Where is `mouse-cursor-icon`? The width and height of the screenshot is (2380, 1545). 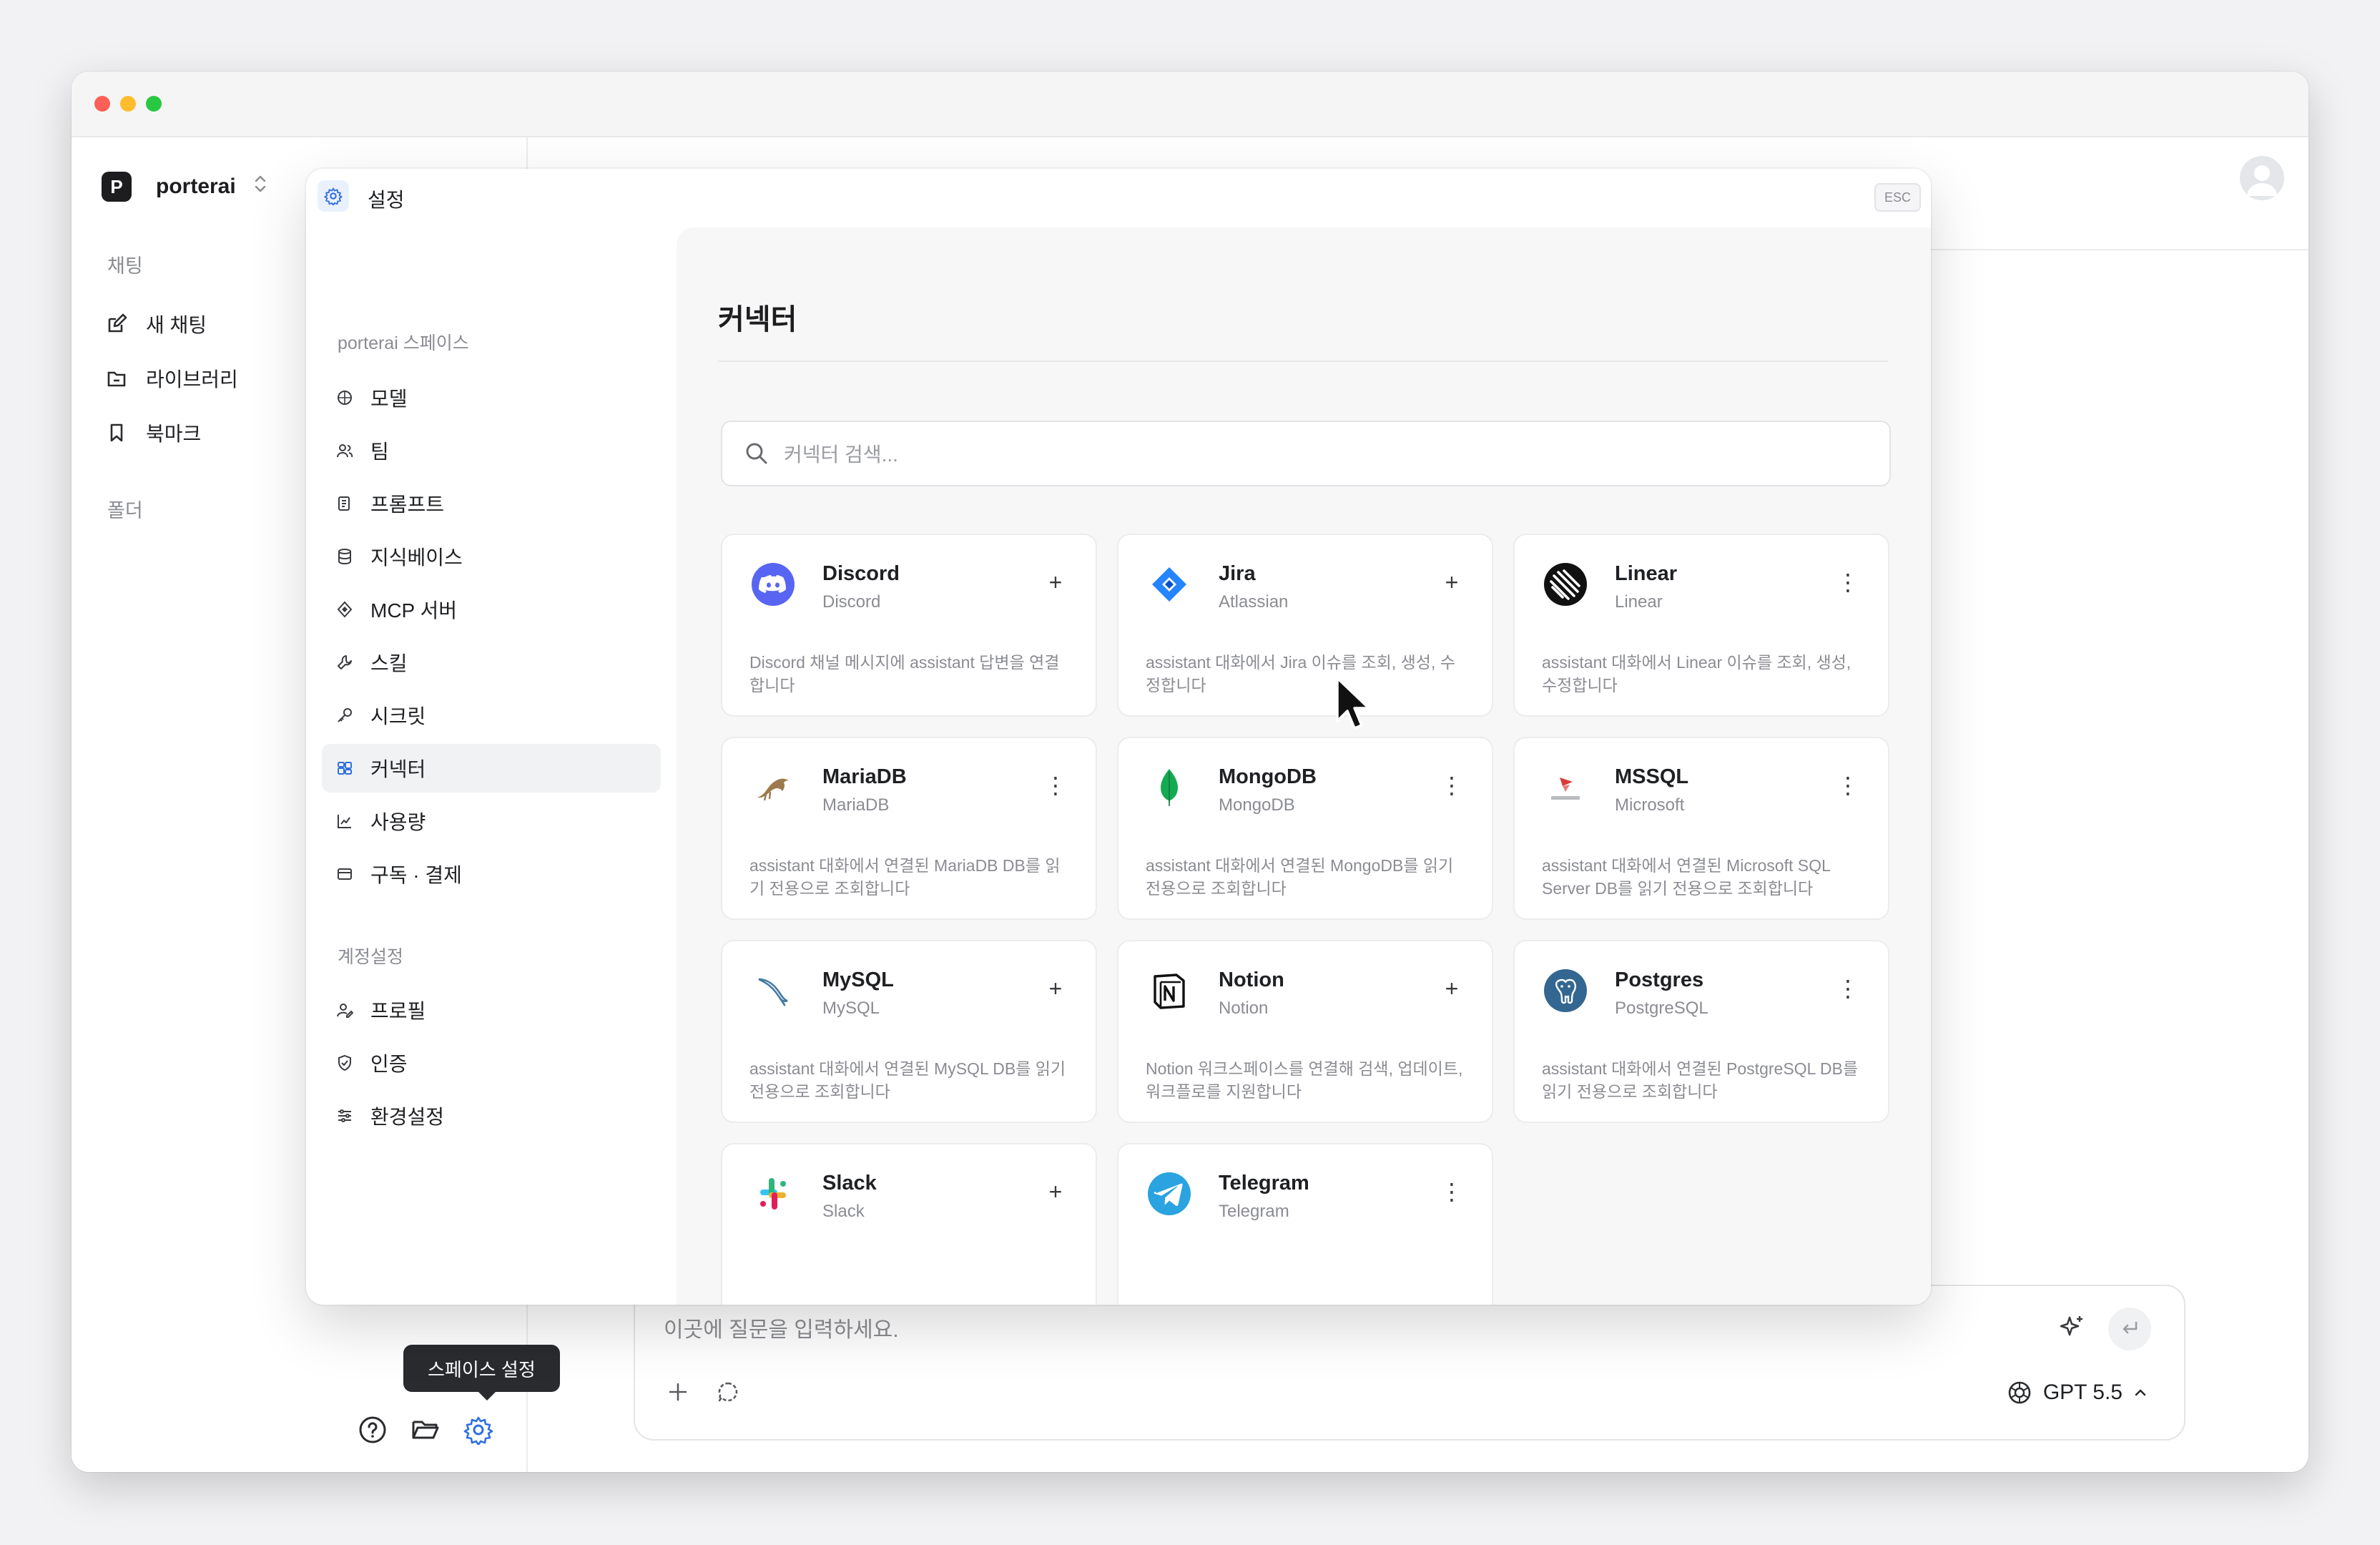 mouse-cursor-icon is located at coordinates (1353, 704).